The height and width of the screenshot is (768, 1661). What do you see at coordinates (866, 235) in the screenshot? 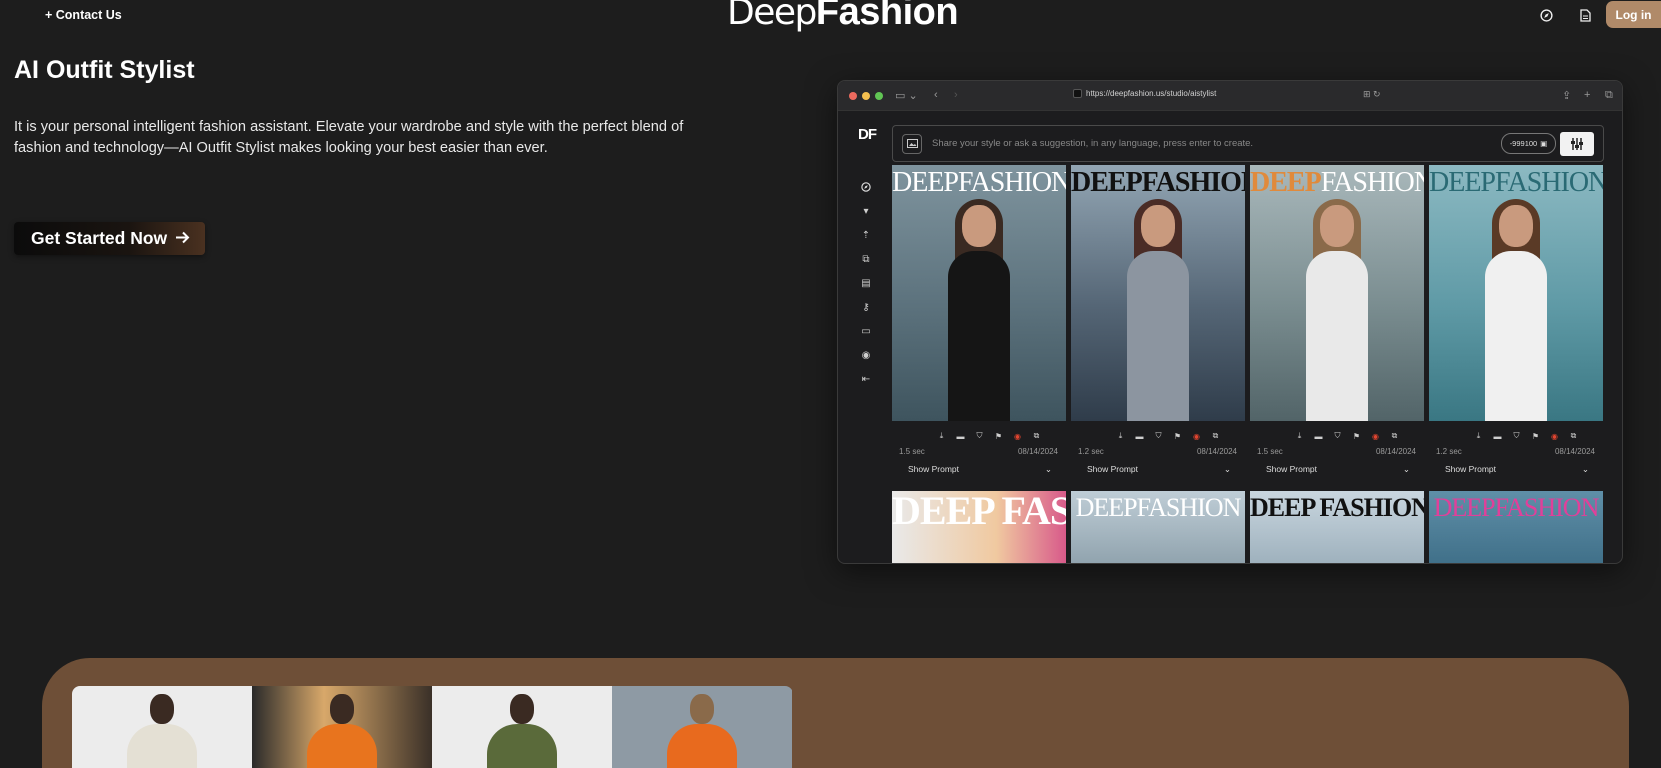
I see `upload-icon: ⇡` at bounding box center [866, 235].